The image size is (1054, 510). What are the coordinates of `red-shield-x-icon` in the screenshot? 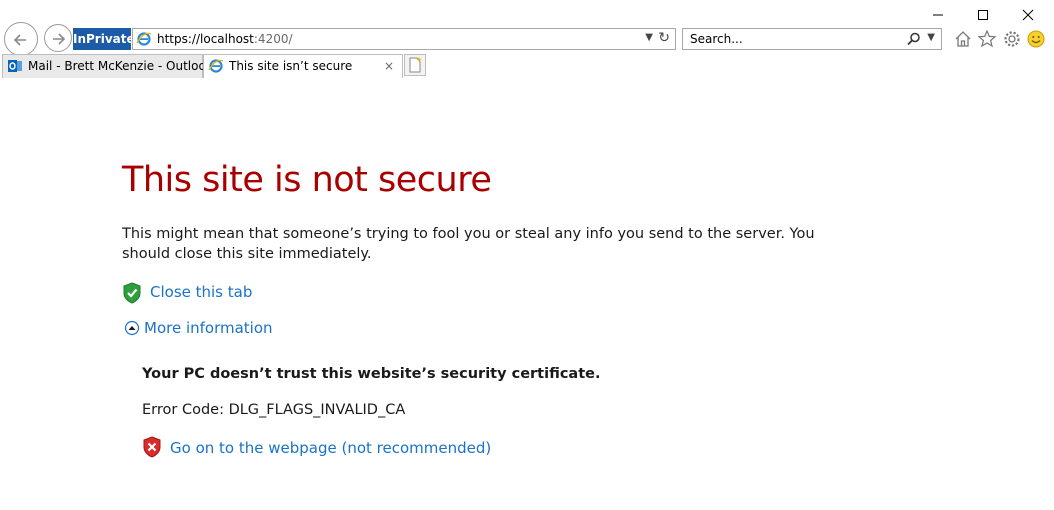 It's located at (152, 447).